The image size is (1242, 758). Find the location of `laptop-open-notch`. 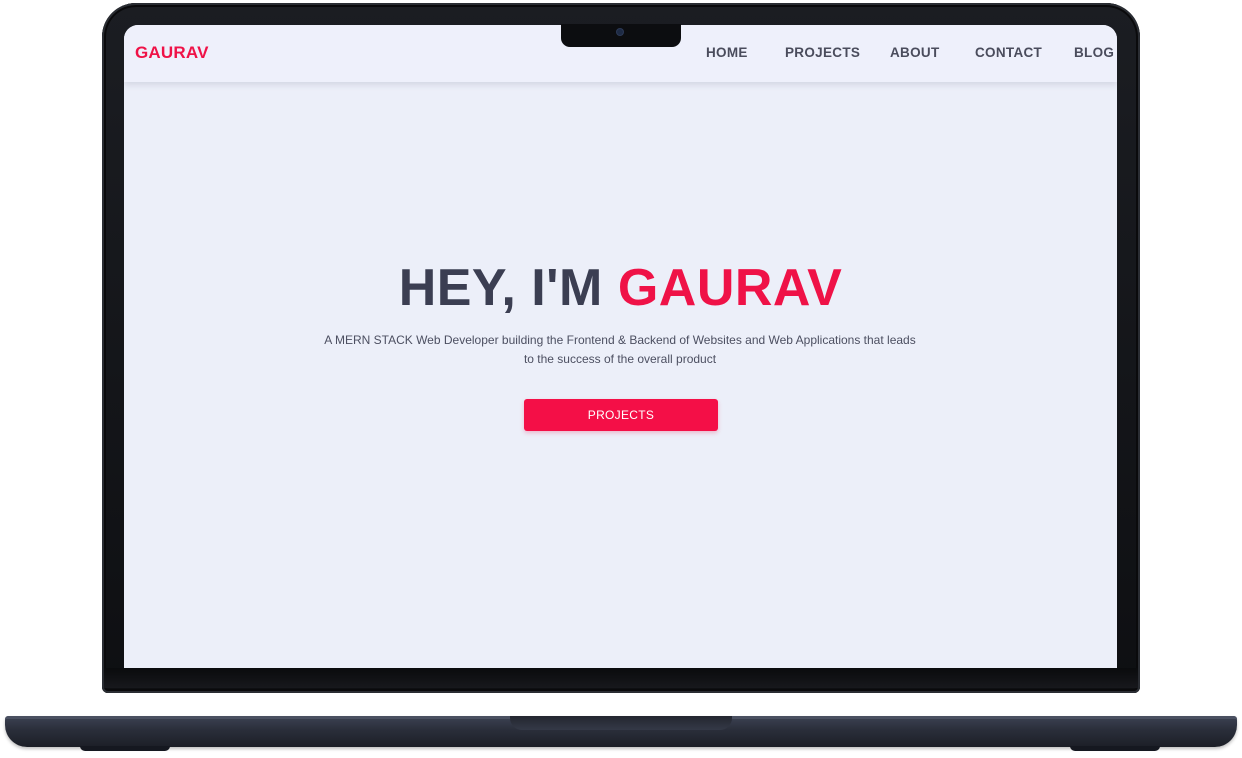

laptop-open-notch is located at coordinates (621, 723).